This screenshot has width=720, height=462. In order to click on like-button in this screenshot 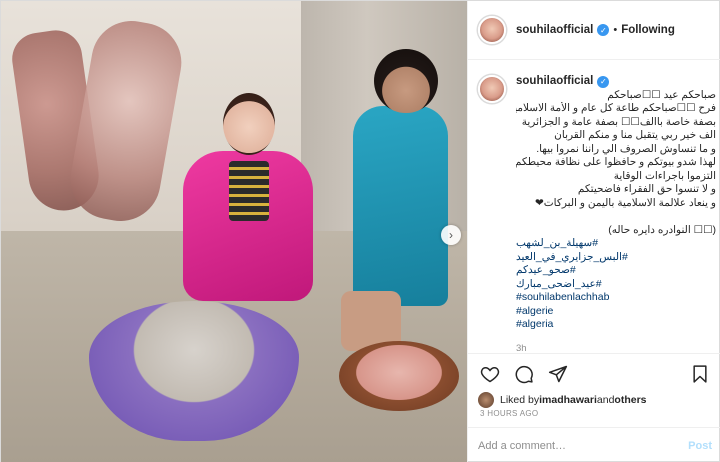, I will do `click(490, 374)`.